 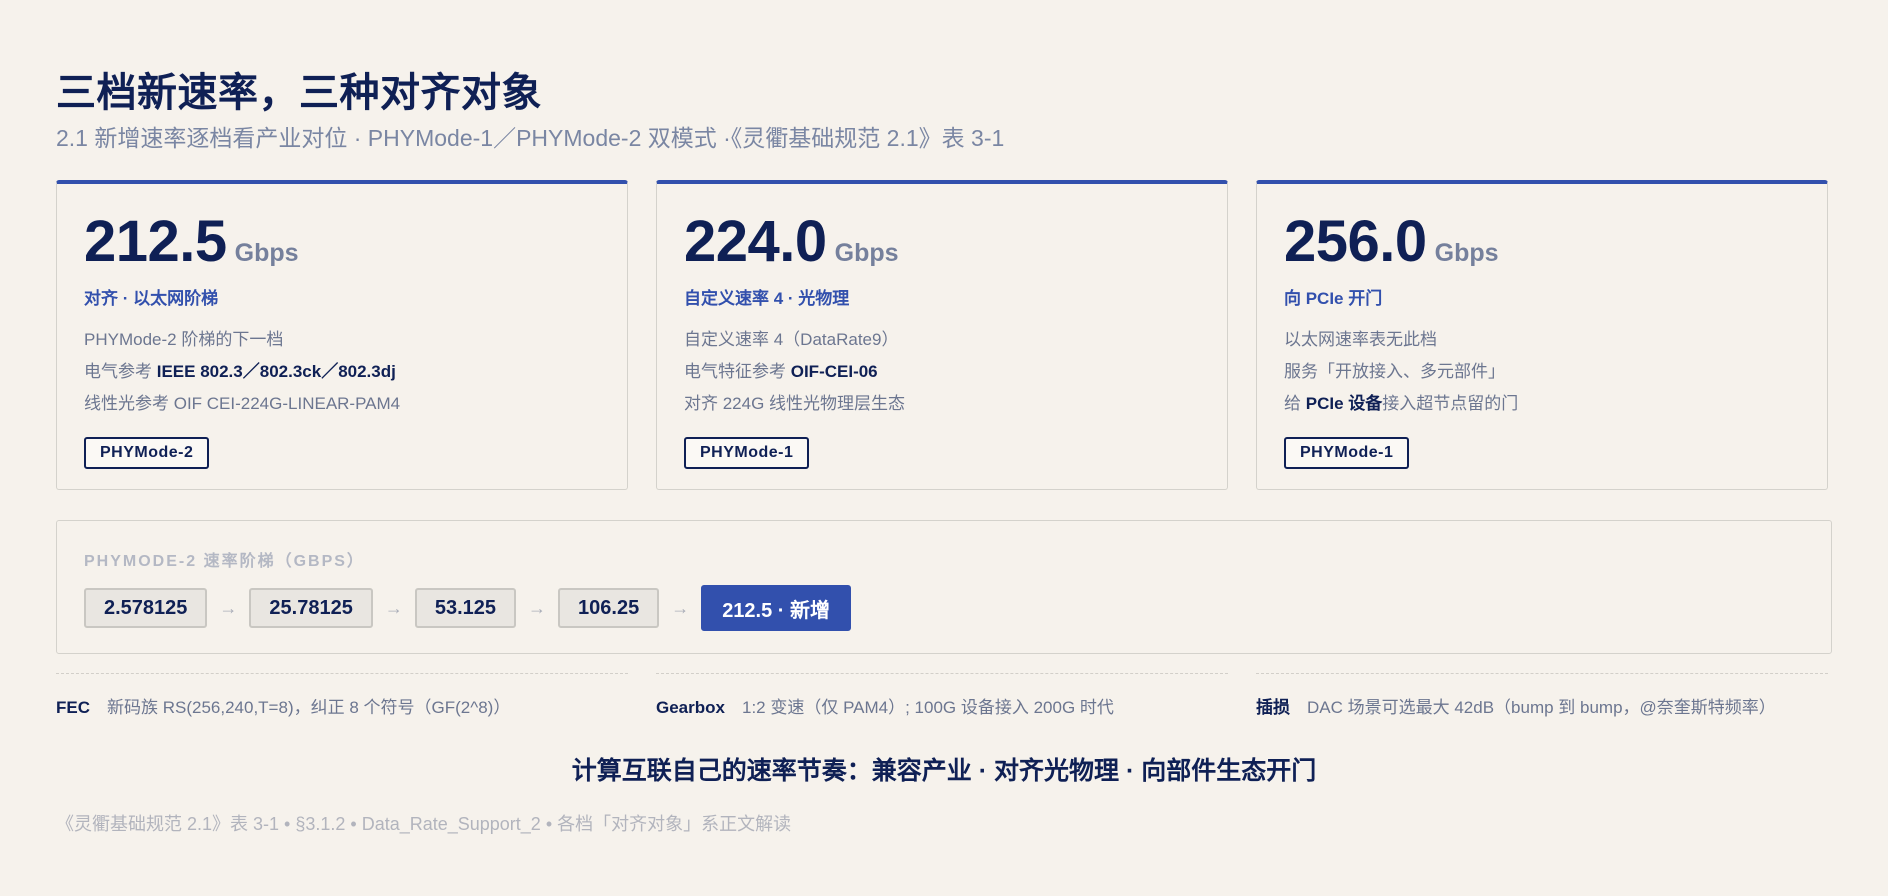 I want to click on desc-line: PHYMode-2 阶梯的下一档, so click(x=184, y=339).